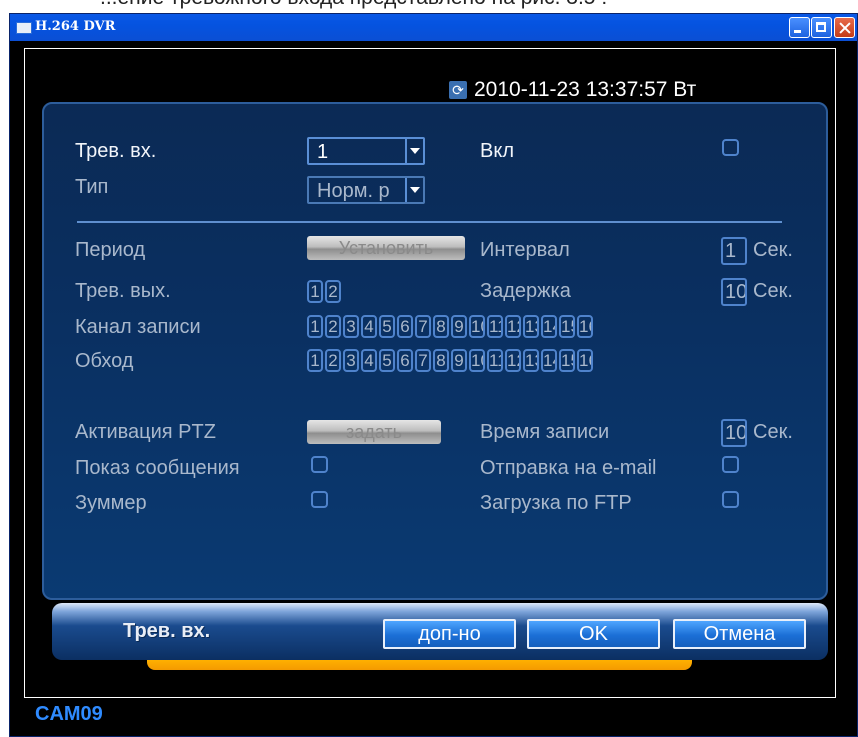 Image resolution: width=858 pixels, height=737 pixels. I want to click on tour-channel-8: 8, so click(441, 360).